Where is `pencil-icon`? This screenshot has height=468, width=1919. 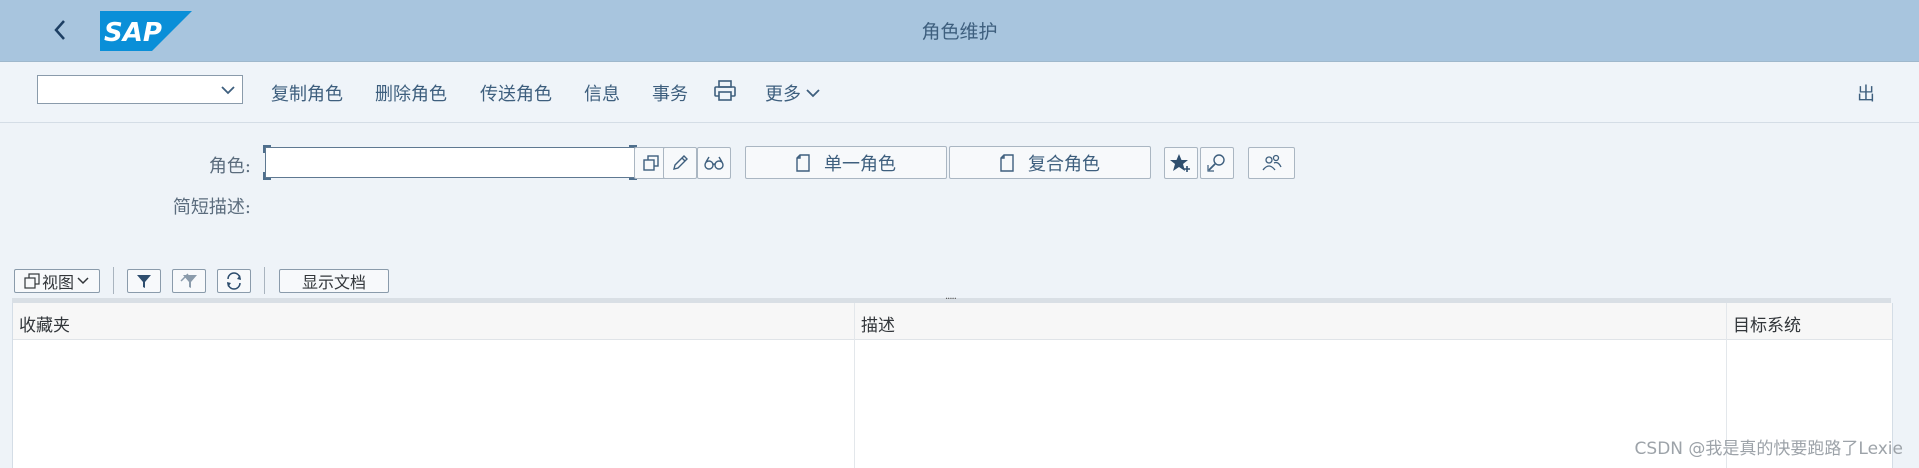 pencil-icon is located at coordinates (680, 162).